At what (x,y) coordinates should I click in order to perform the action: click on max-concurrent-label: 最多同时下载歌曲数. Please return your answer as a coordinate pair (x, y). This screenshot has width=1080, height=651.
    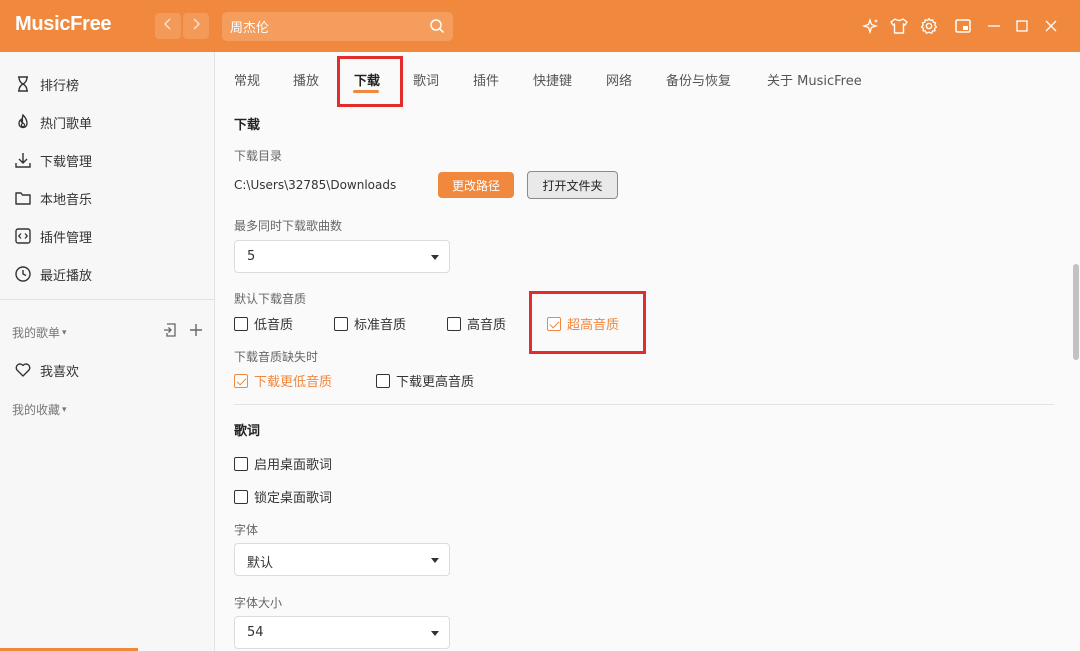
    Looking at the image, I should click on (288, 226).